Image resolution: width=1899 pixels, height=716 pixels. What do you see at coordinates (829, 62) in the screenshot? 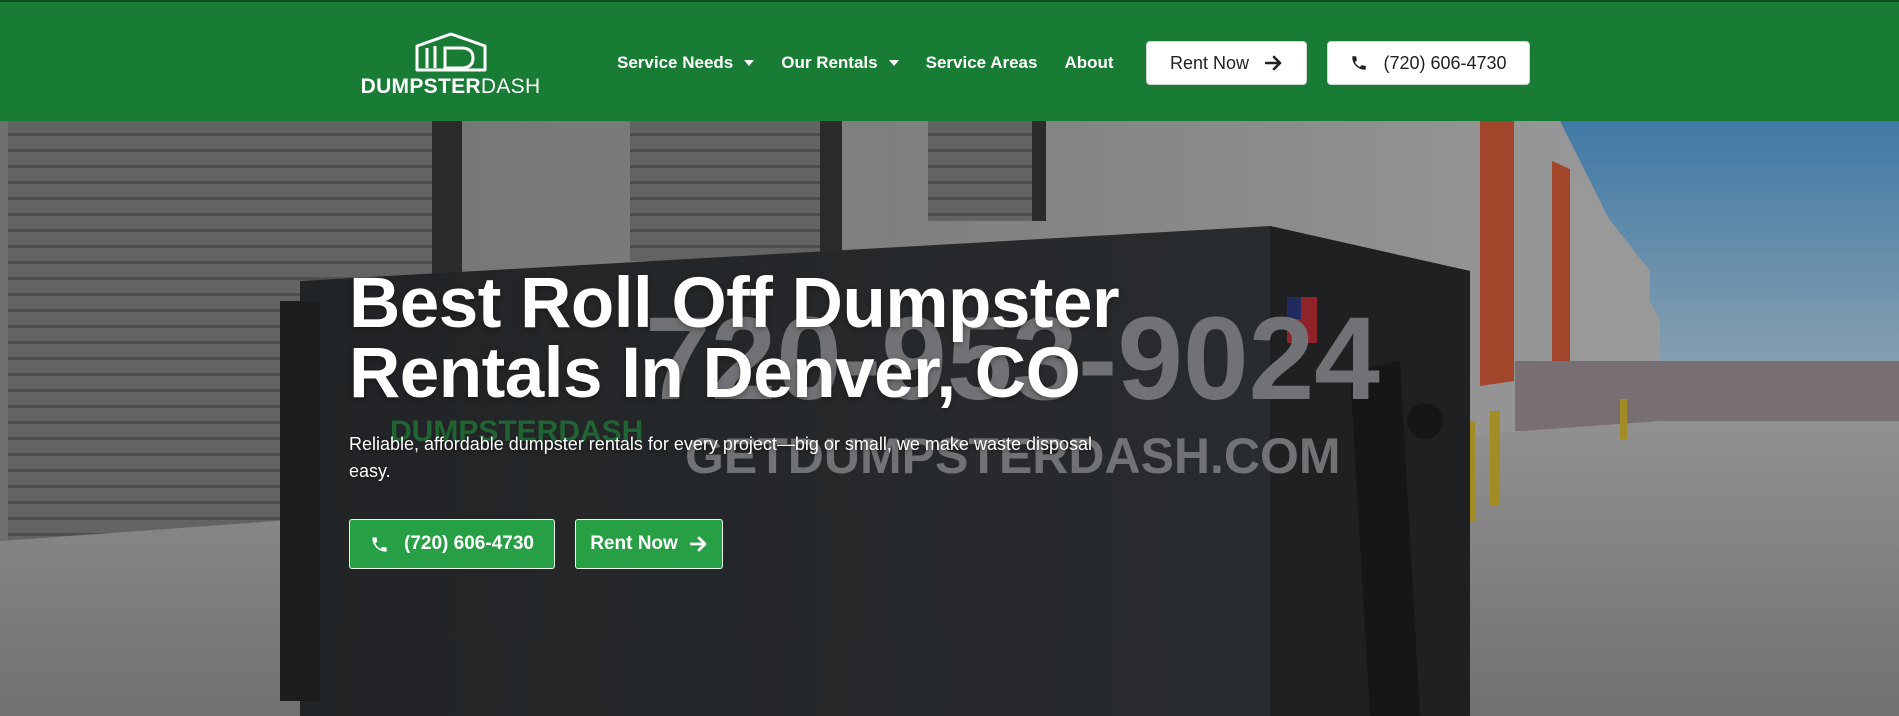
I see `nav-label: Our Rentals` at bounding box center [829, 62].